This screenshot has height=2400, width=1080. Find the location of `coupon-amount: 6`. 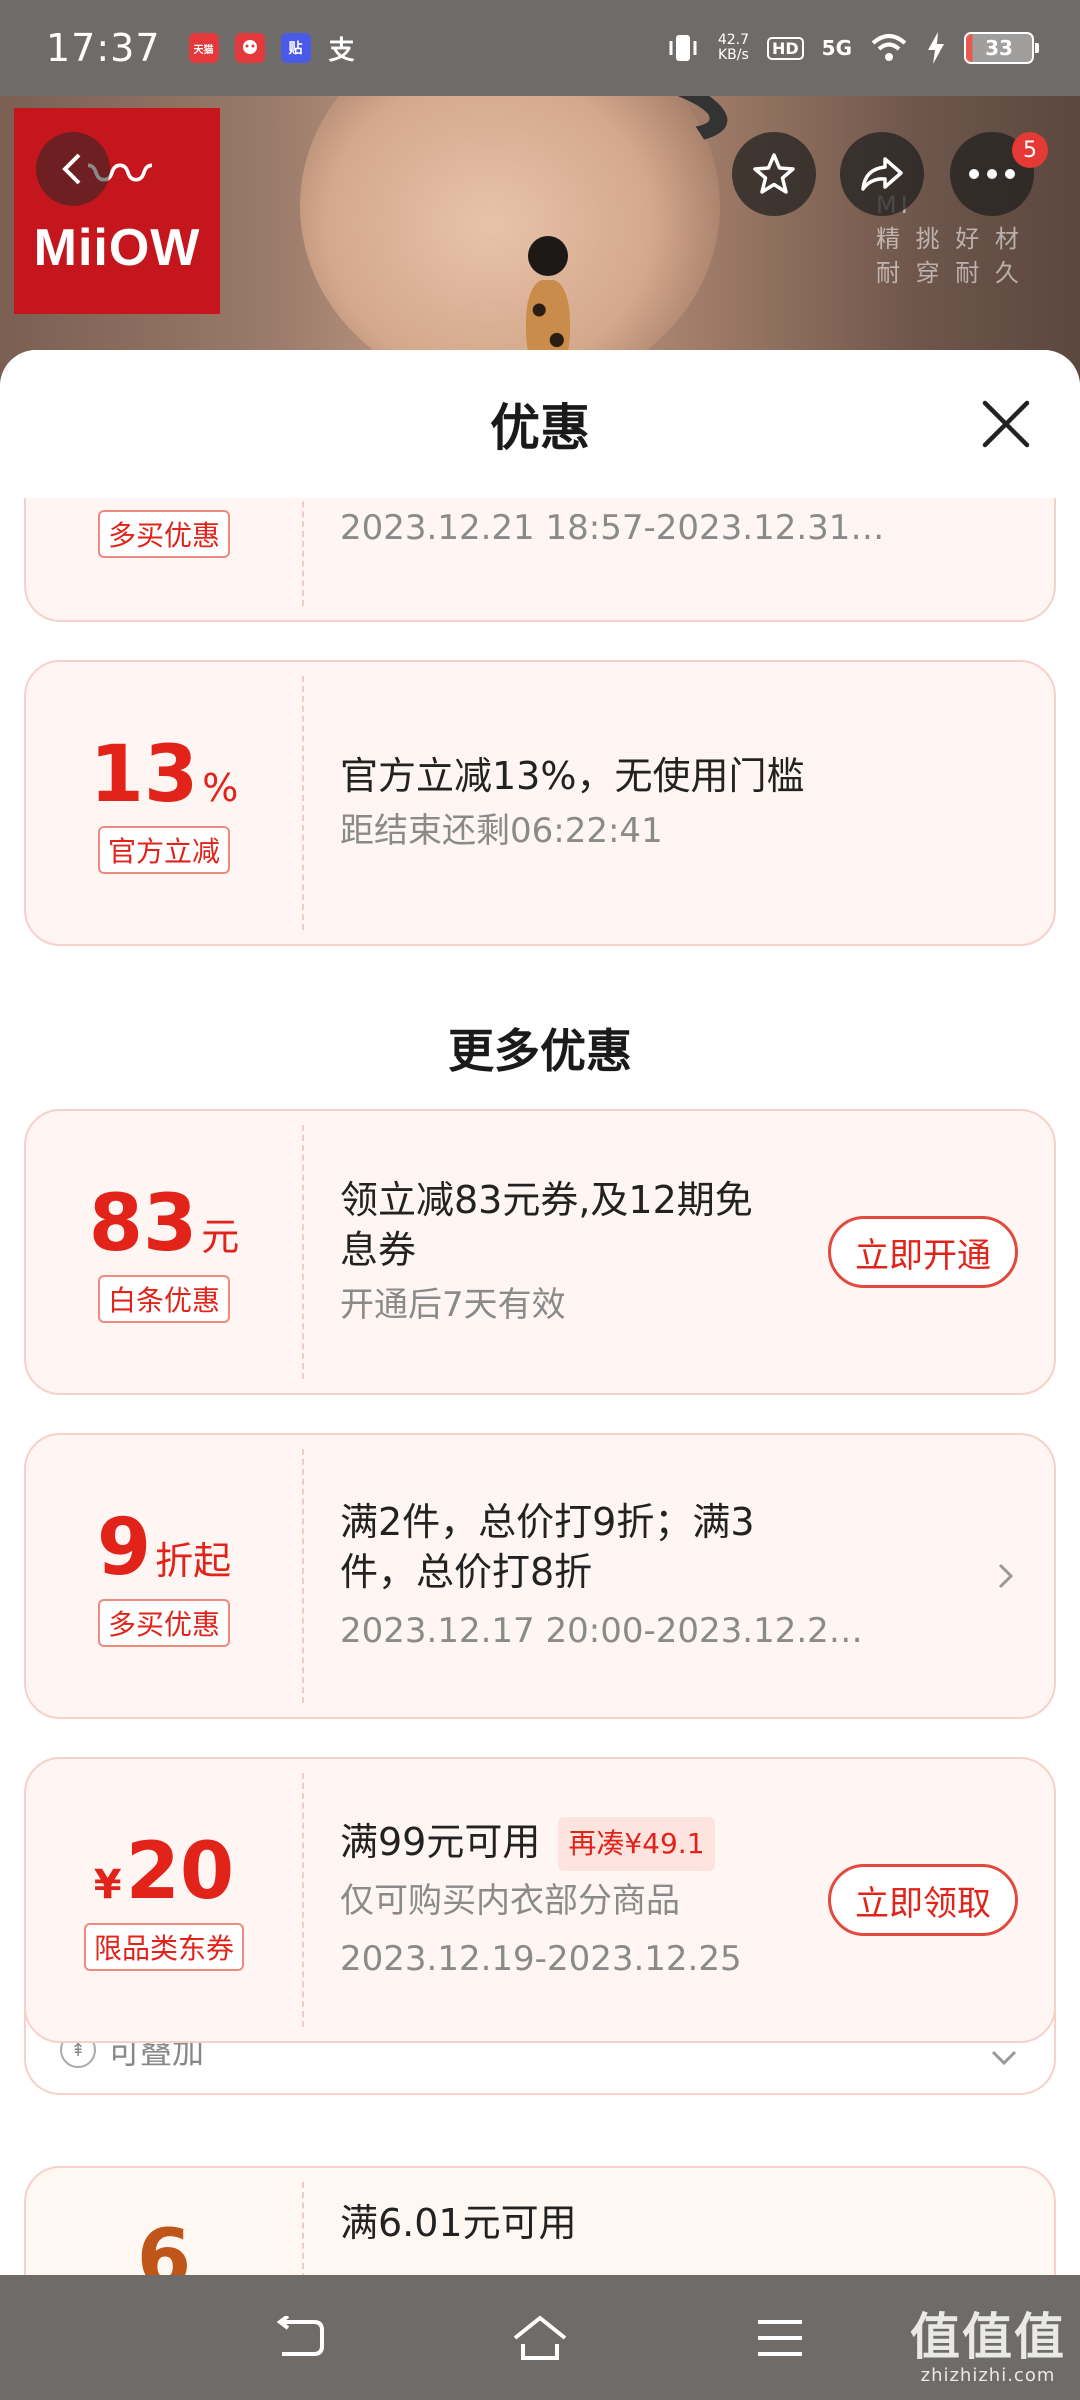

coupon-amount: 6 is located at coordinates (164, 2244).